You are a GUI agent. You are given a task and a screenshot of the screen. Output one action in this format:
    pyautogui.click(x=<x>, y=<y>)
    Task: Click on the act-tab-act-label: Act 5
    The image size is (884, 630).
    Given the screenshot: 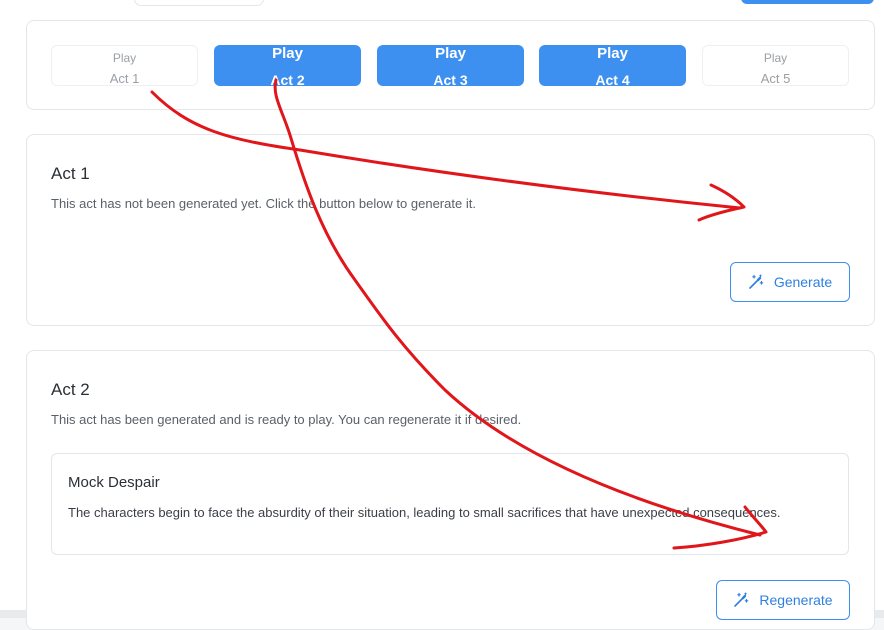 What is the action you would take?
    pyautogui.click(x=775, y=78)
    